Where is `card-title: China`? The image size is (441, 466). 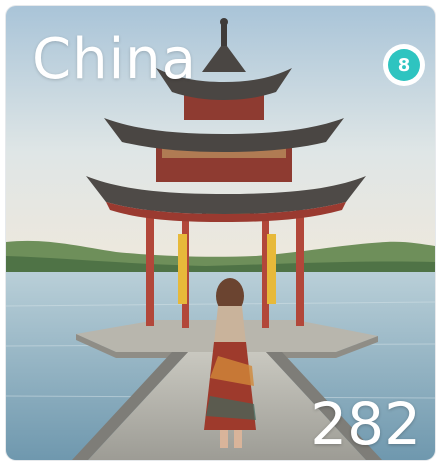 card-title: China is located at coordinates (114, 59).